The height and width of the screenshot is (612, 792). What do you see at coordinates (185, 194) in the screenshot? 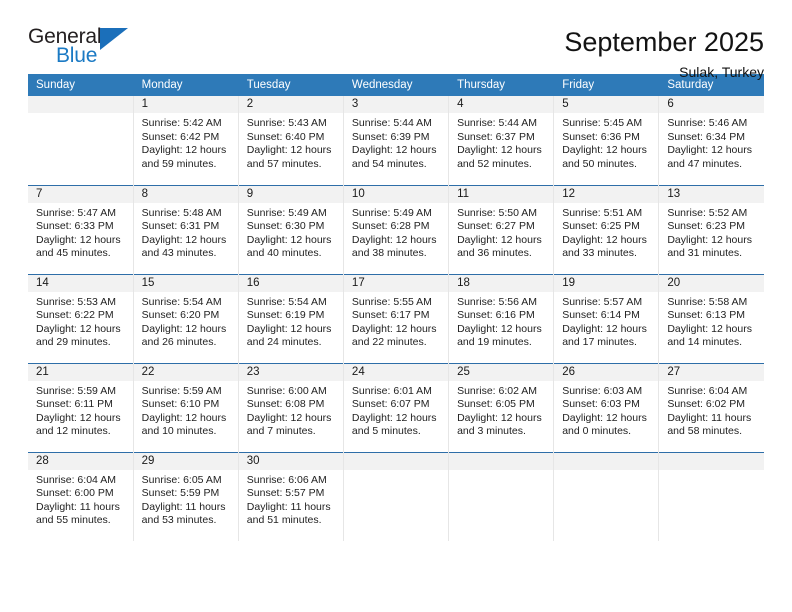
I see `day-number: 8` at bounding box center [185, 194].